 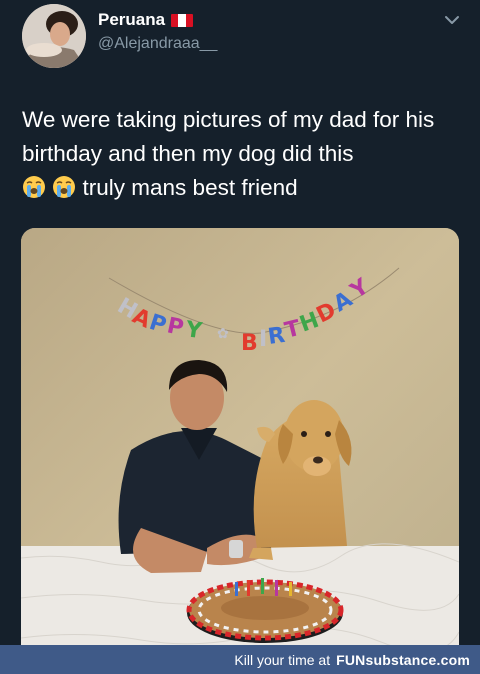 What do you see at coordinates (282, 659) in the screenshot?
I see `footer-caption: Kill your time at` at bounding box center [282, 659].